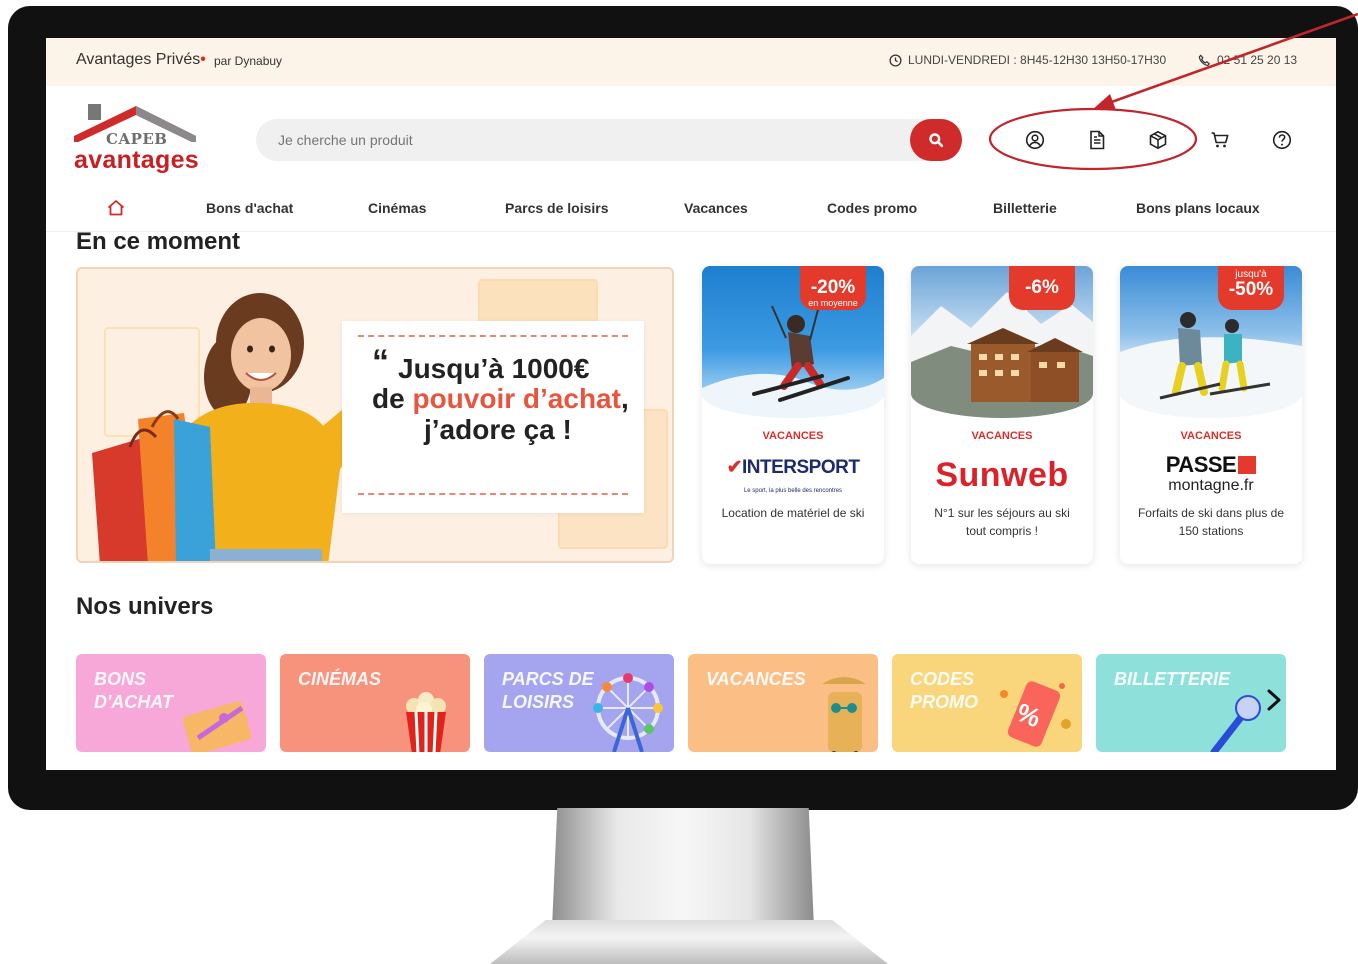 The width and height of the screenshot is (1358, 964). I want to click on phone-text: 02 51 25 20 13, so click(1257, 60).